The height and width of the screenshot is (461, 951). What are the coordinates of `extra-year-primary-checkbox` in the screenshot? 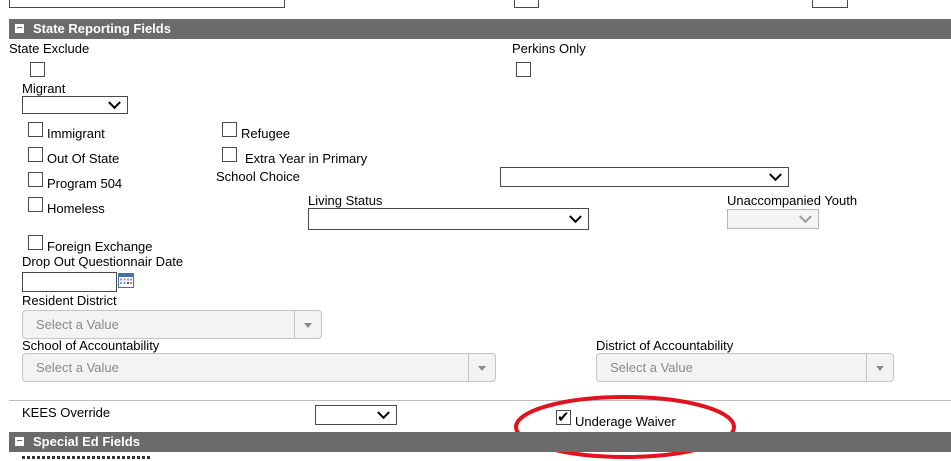 It's located at (229, 154).